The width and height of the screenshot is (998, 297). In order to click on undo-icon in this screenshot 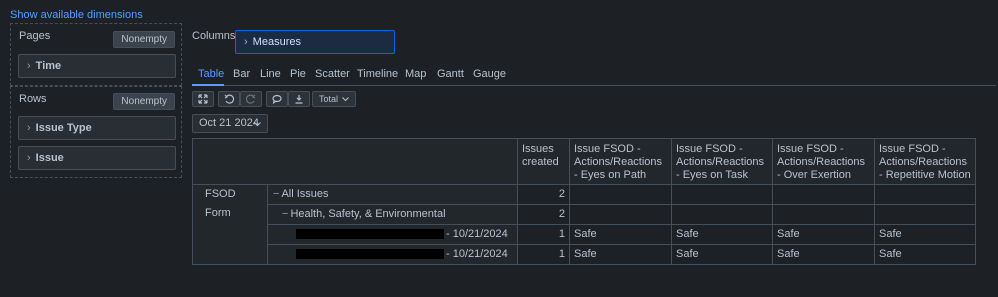, I will do `click(229, 99)`.